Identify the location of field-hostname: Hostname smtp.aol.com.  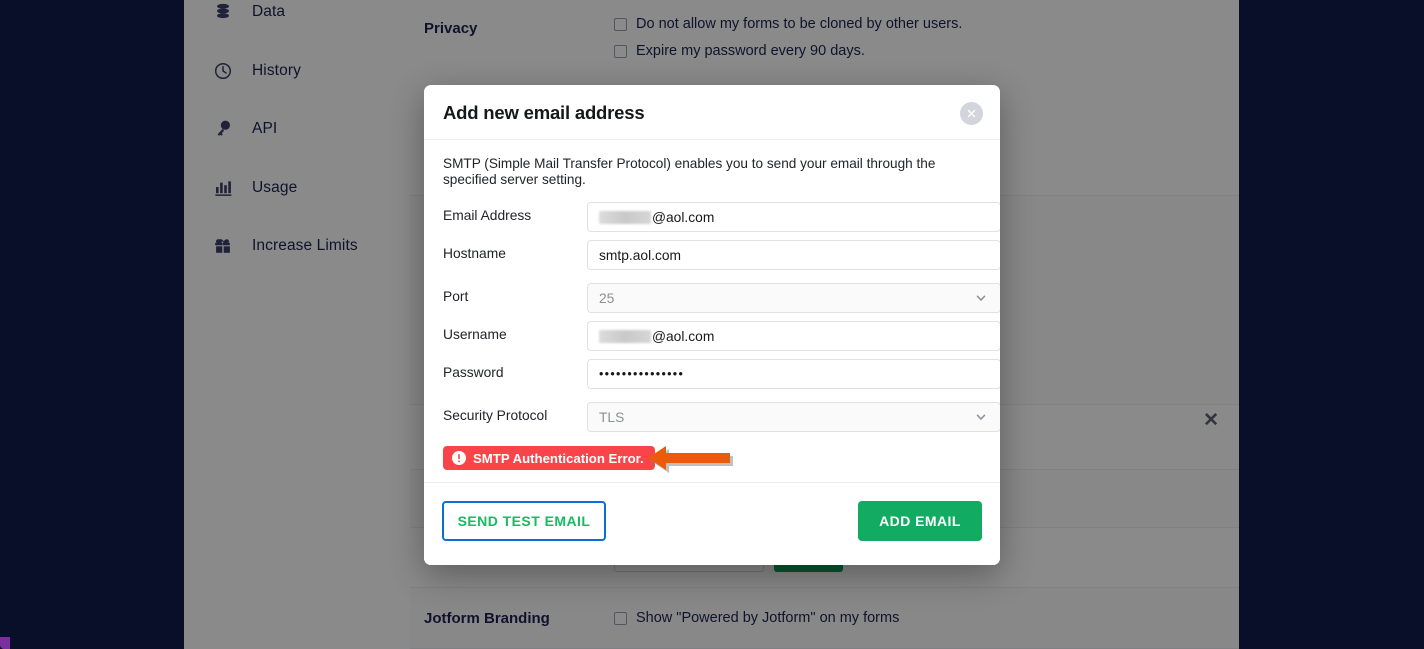
(721, 255).